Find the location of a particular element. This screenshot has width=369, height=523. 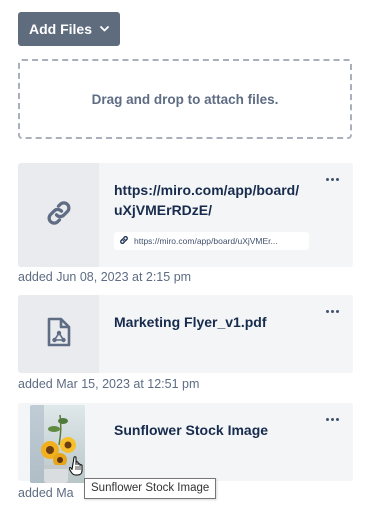

attachment-added-date: added Jun 08, 2023 at 2:15 pm is located at coordinates (105, 277).